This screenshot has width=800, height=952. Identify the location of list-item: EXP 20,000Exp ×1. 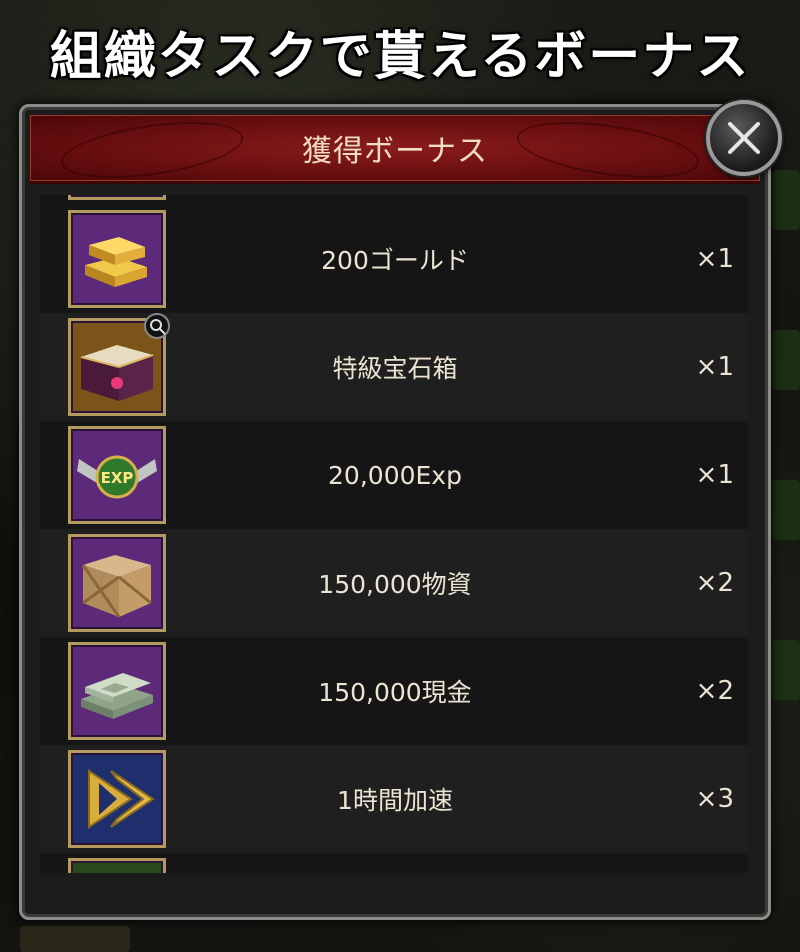
(394, 475).